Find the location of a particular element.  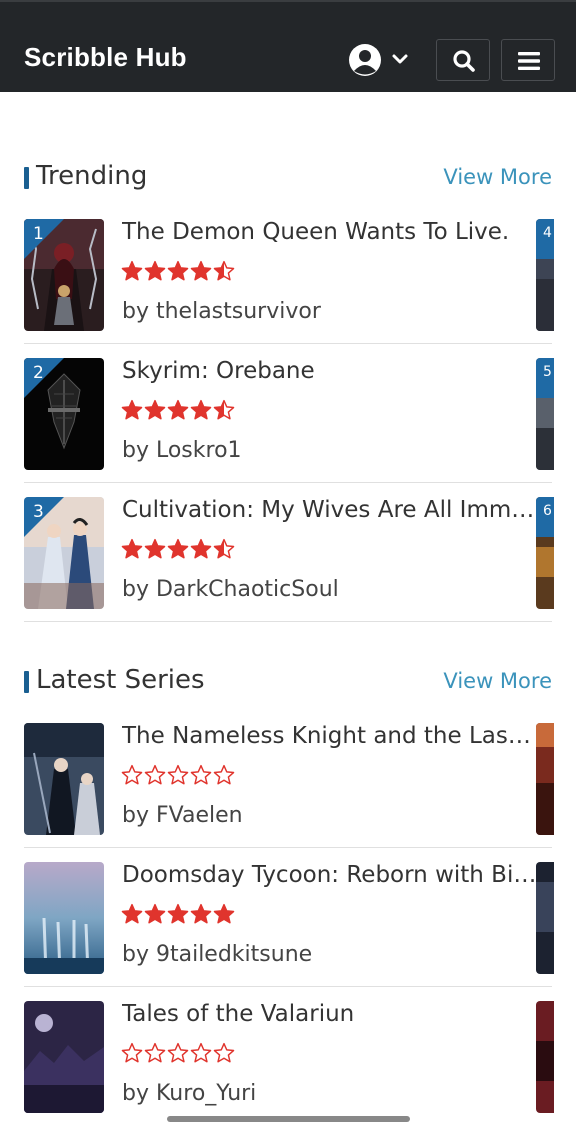

search-icon is located at coordinates (464, 61).